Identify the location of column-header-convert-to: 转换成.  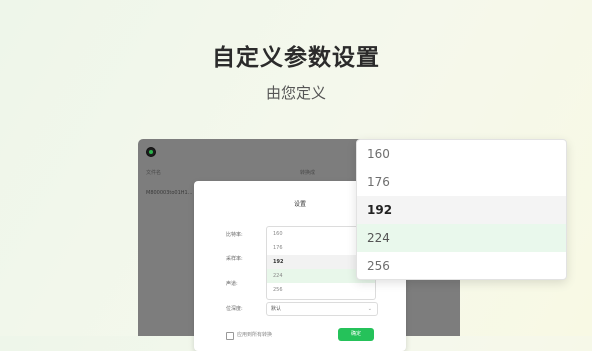
(307, 172).